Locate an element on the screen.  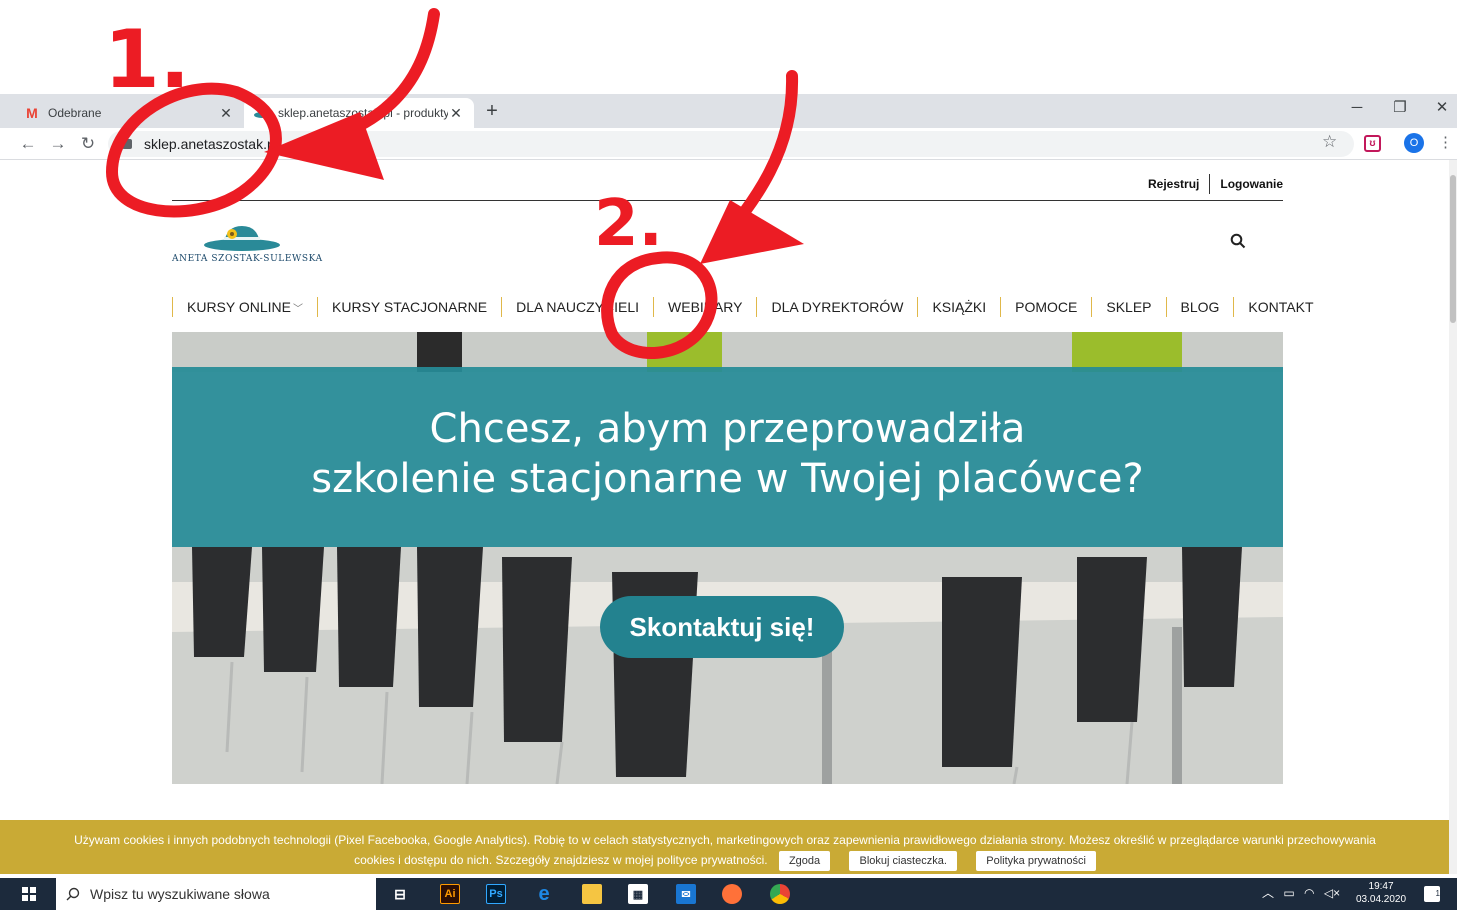
notification-badge: 1 is located at coordinates (1437, 893).